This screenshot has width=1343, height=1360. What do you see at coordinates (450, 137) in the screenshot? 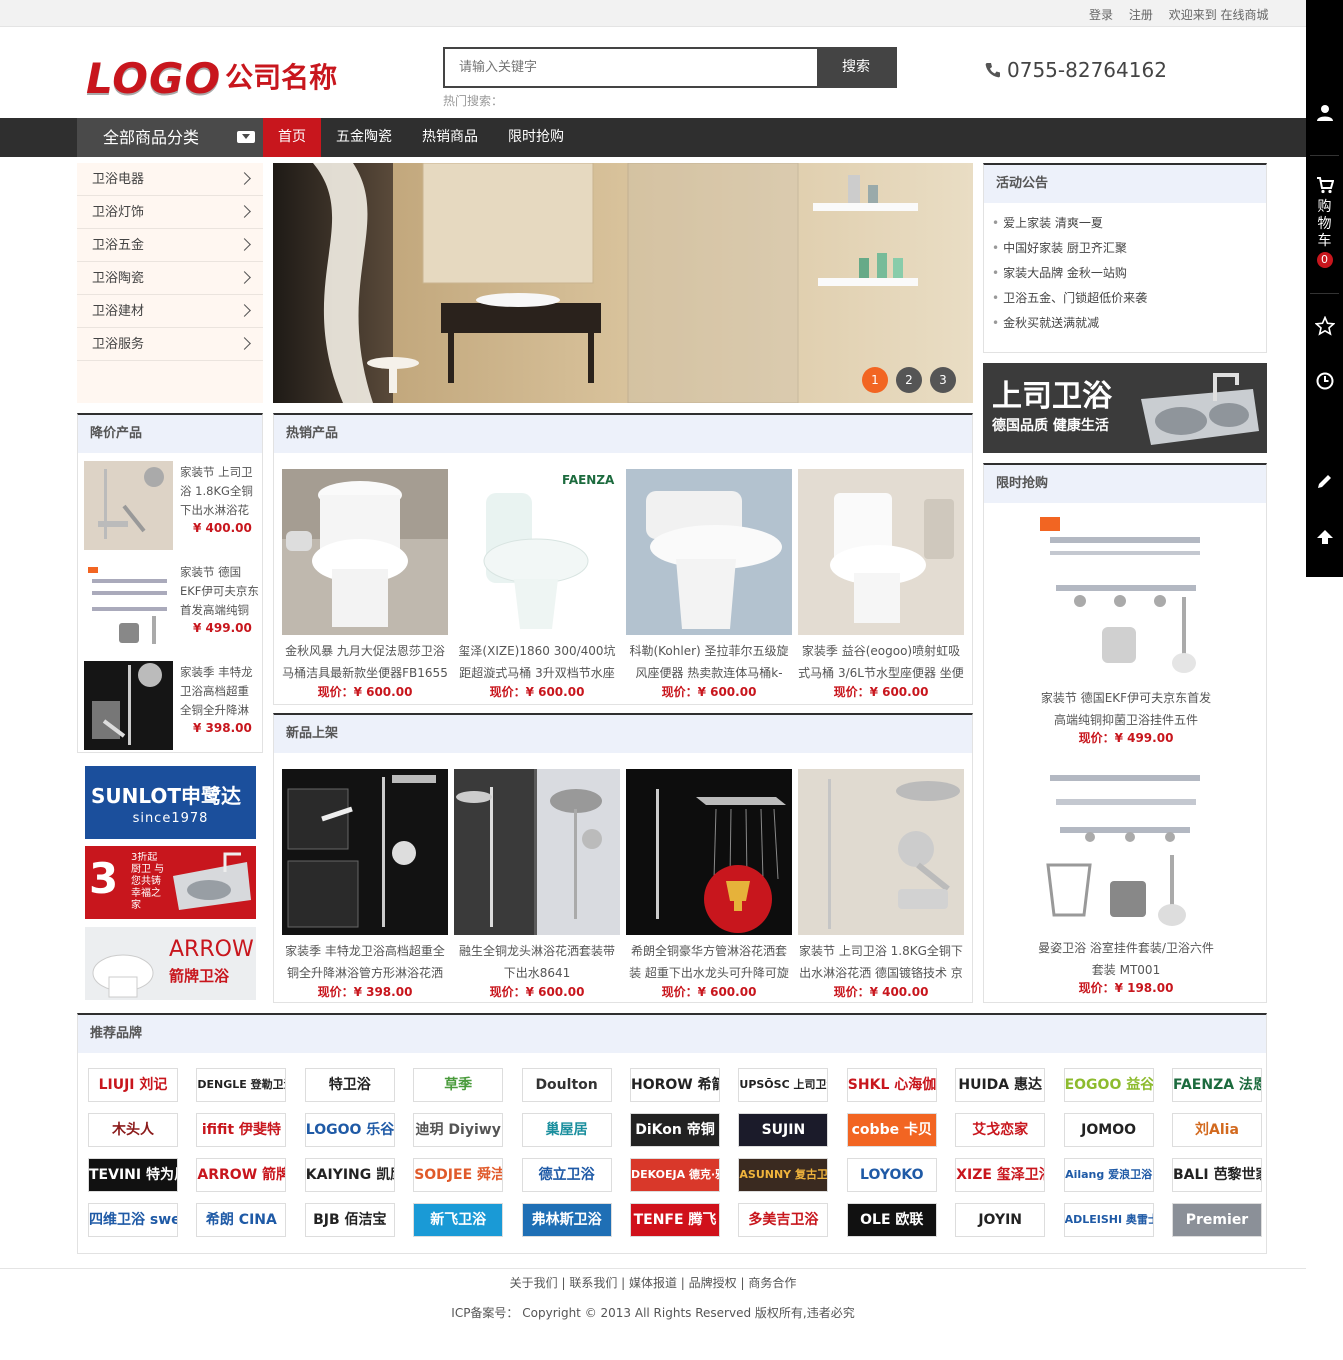
I see `nav-hot-products: 热销商品` at bounding box center [450, 137].